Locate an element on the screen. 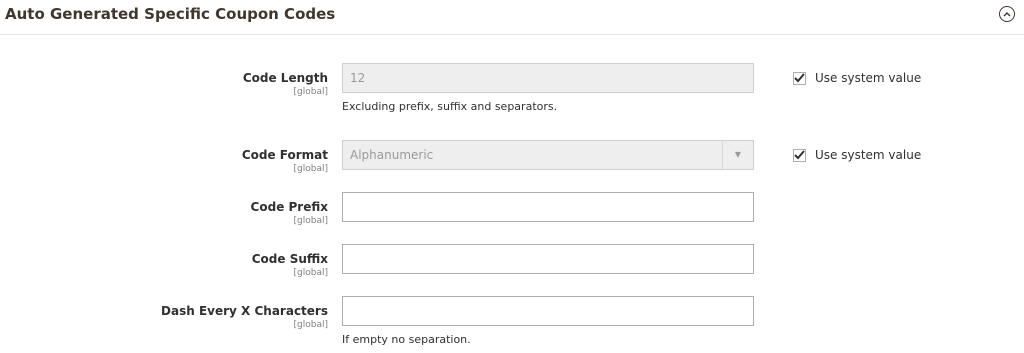  collapse-icon is located at coordinates (1007, 14).